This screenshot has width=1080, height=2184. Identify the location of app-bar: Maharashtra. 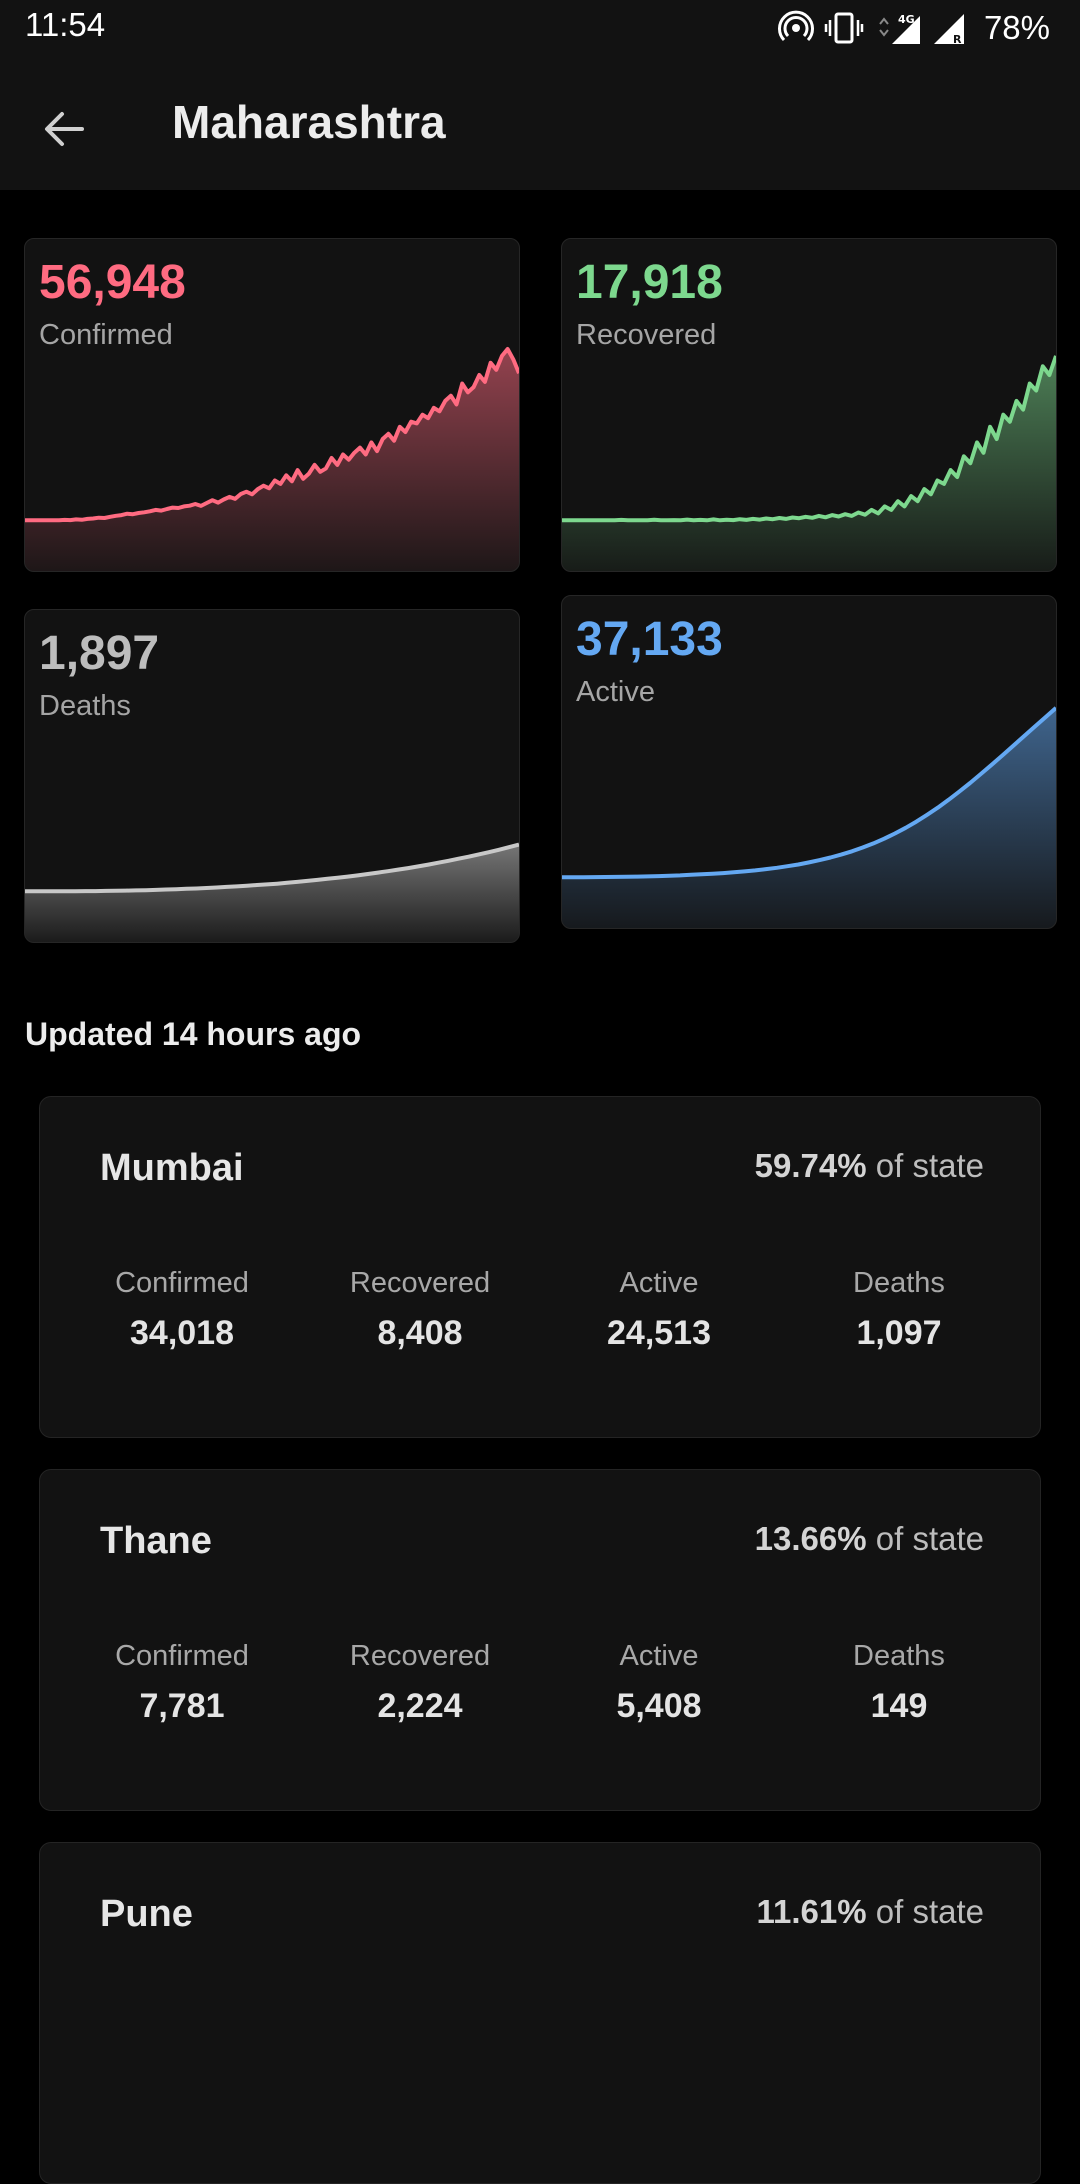
(540, 123).